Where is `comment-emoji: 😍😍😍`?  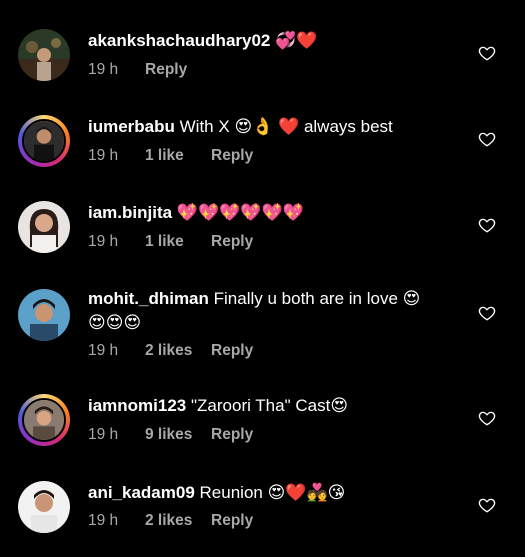
comment-emoji: 😍😍😍 is located at coordinates (115, 322).